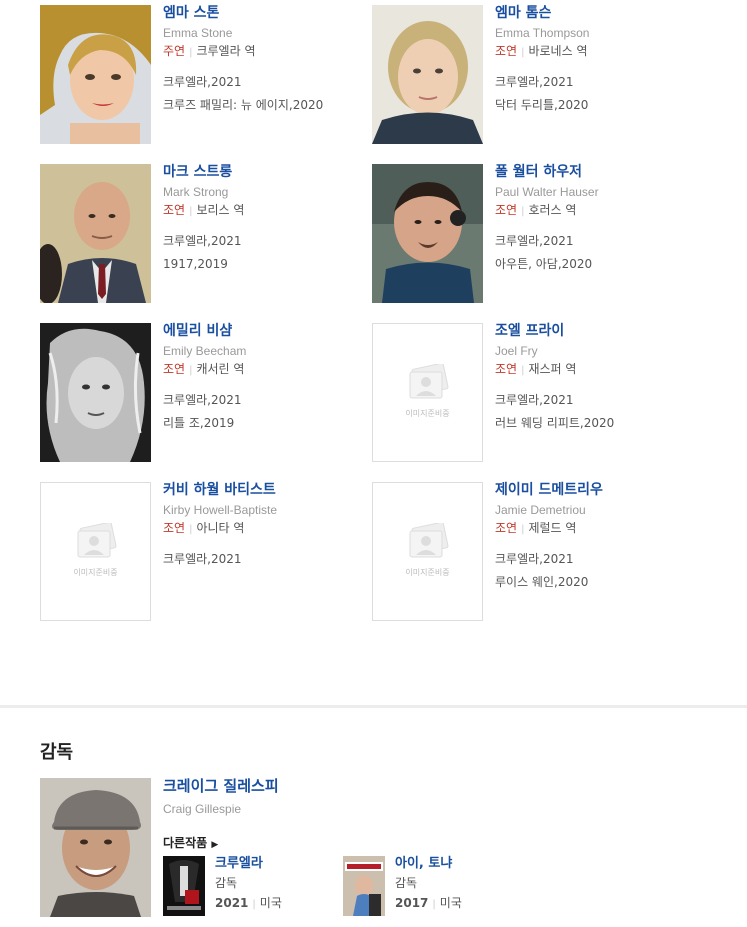 This screenshot has height=927, width=747. Describe the element at coordinates (95, 847) in the screenshot. I see `director-photo` at that location.